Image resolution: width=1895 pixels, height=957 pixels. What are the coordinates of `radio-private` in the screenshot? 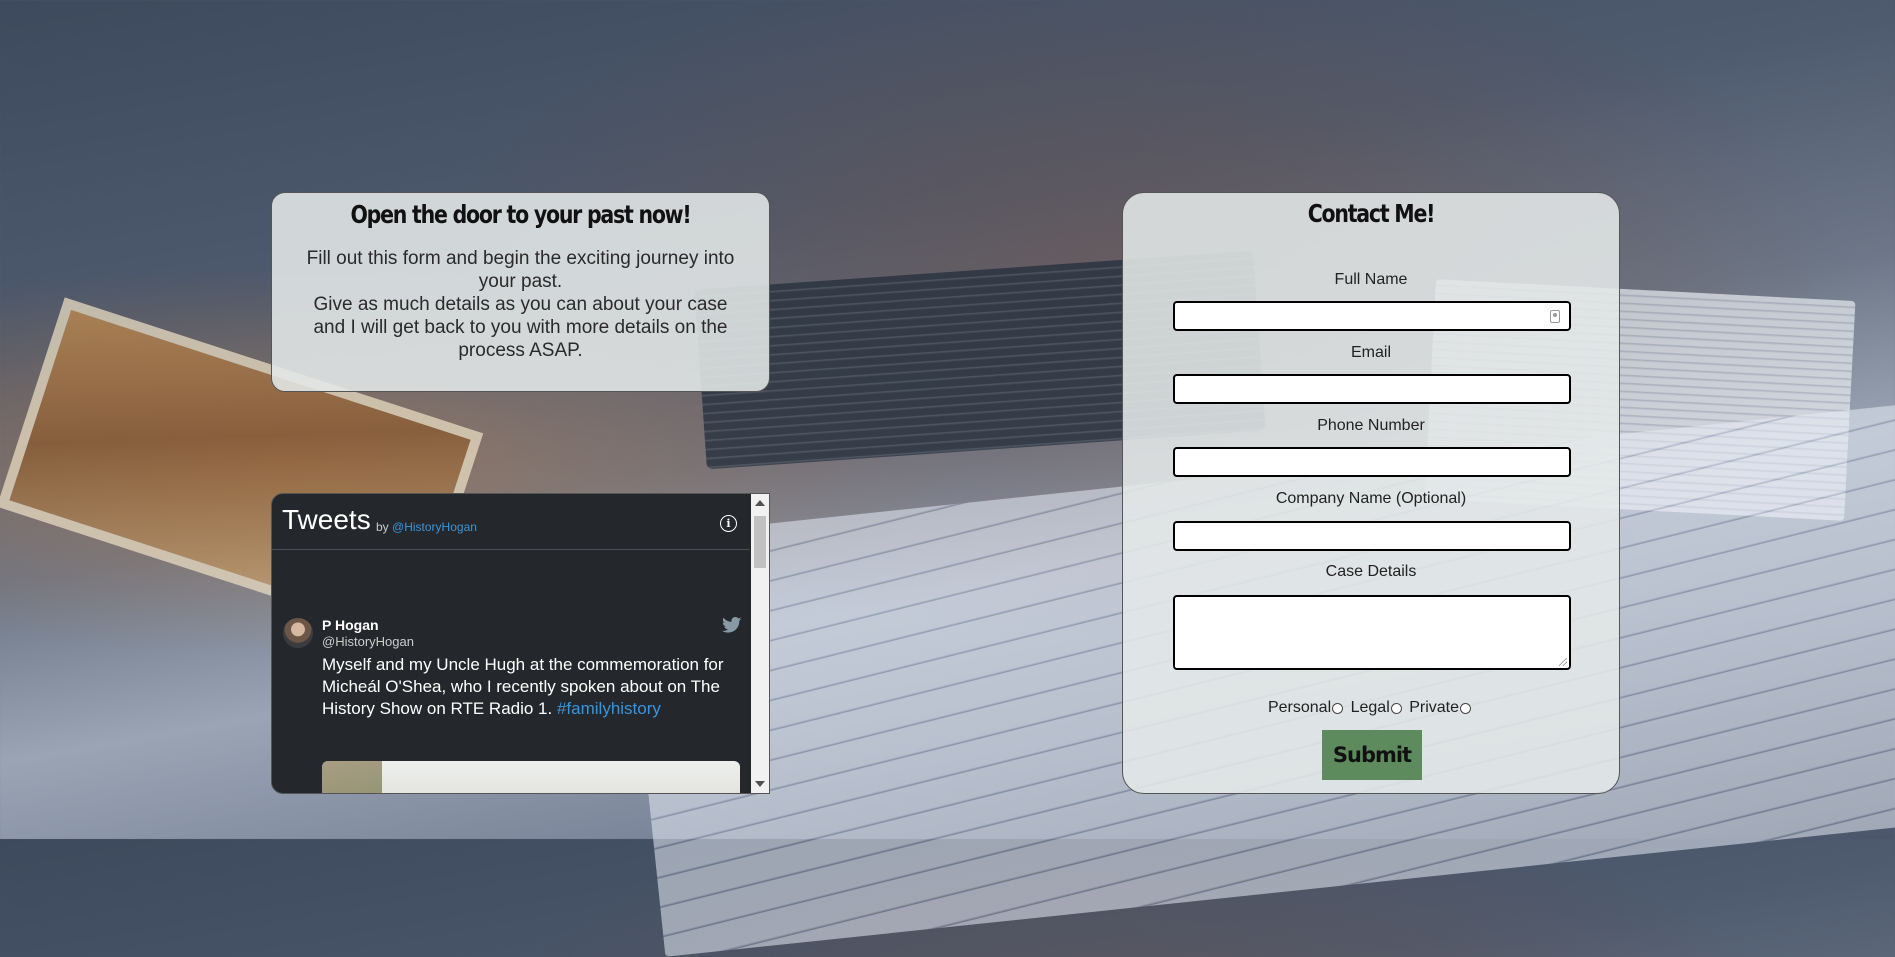 It's located at (1465, 708).